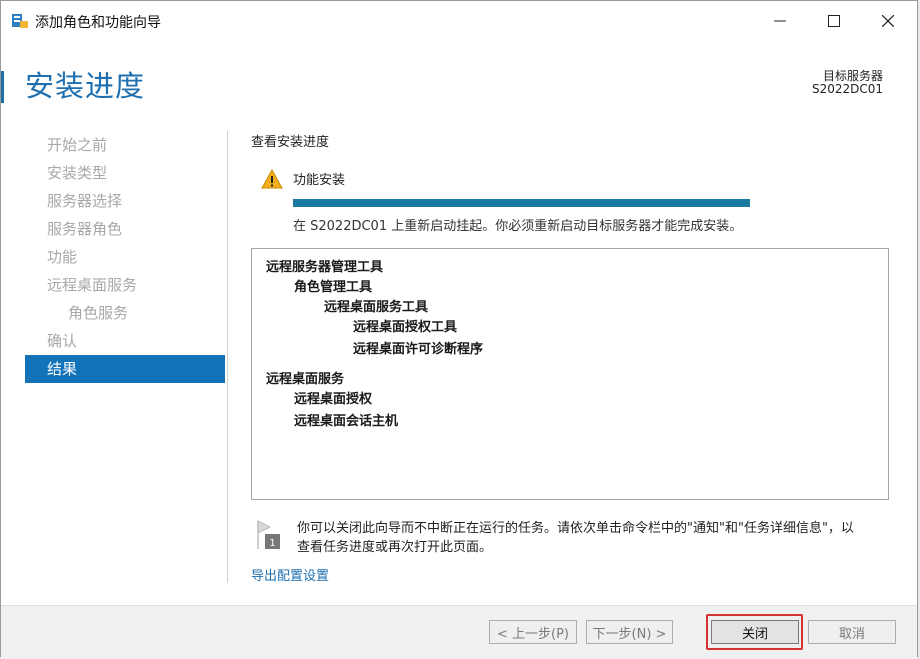  I want to click on list-item: 远程桌面授权, so click(333, 399).